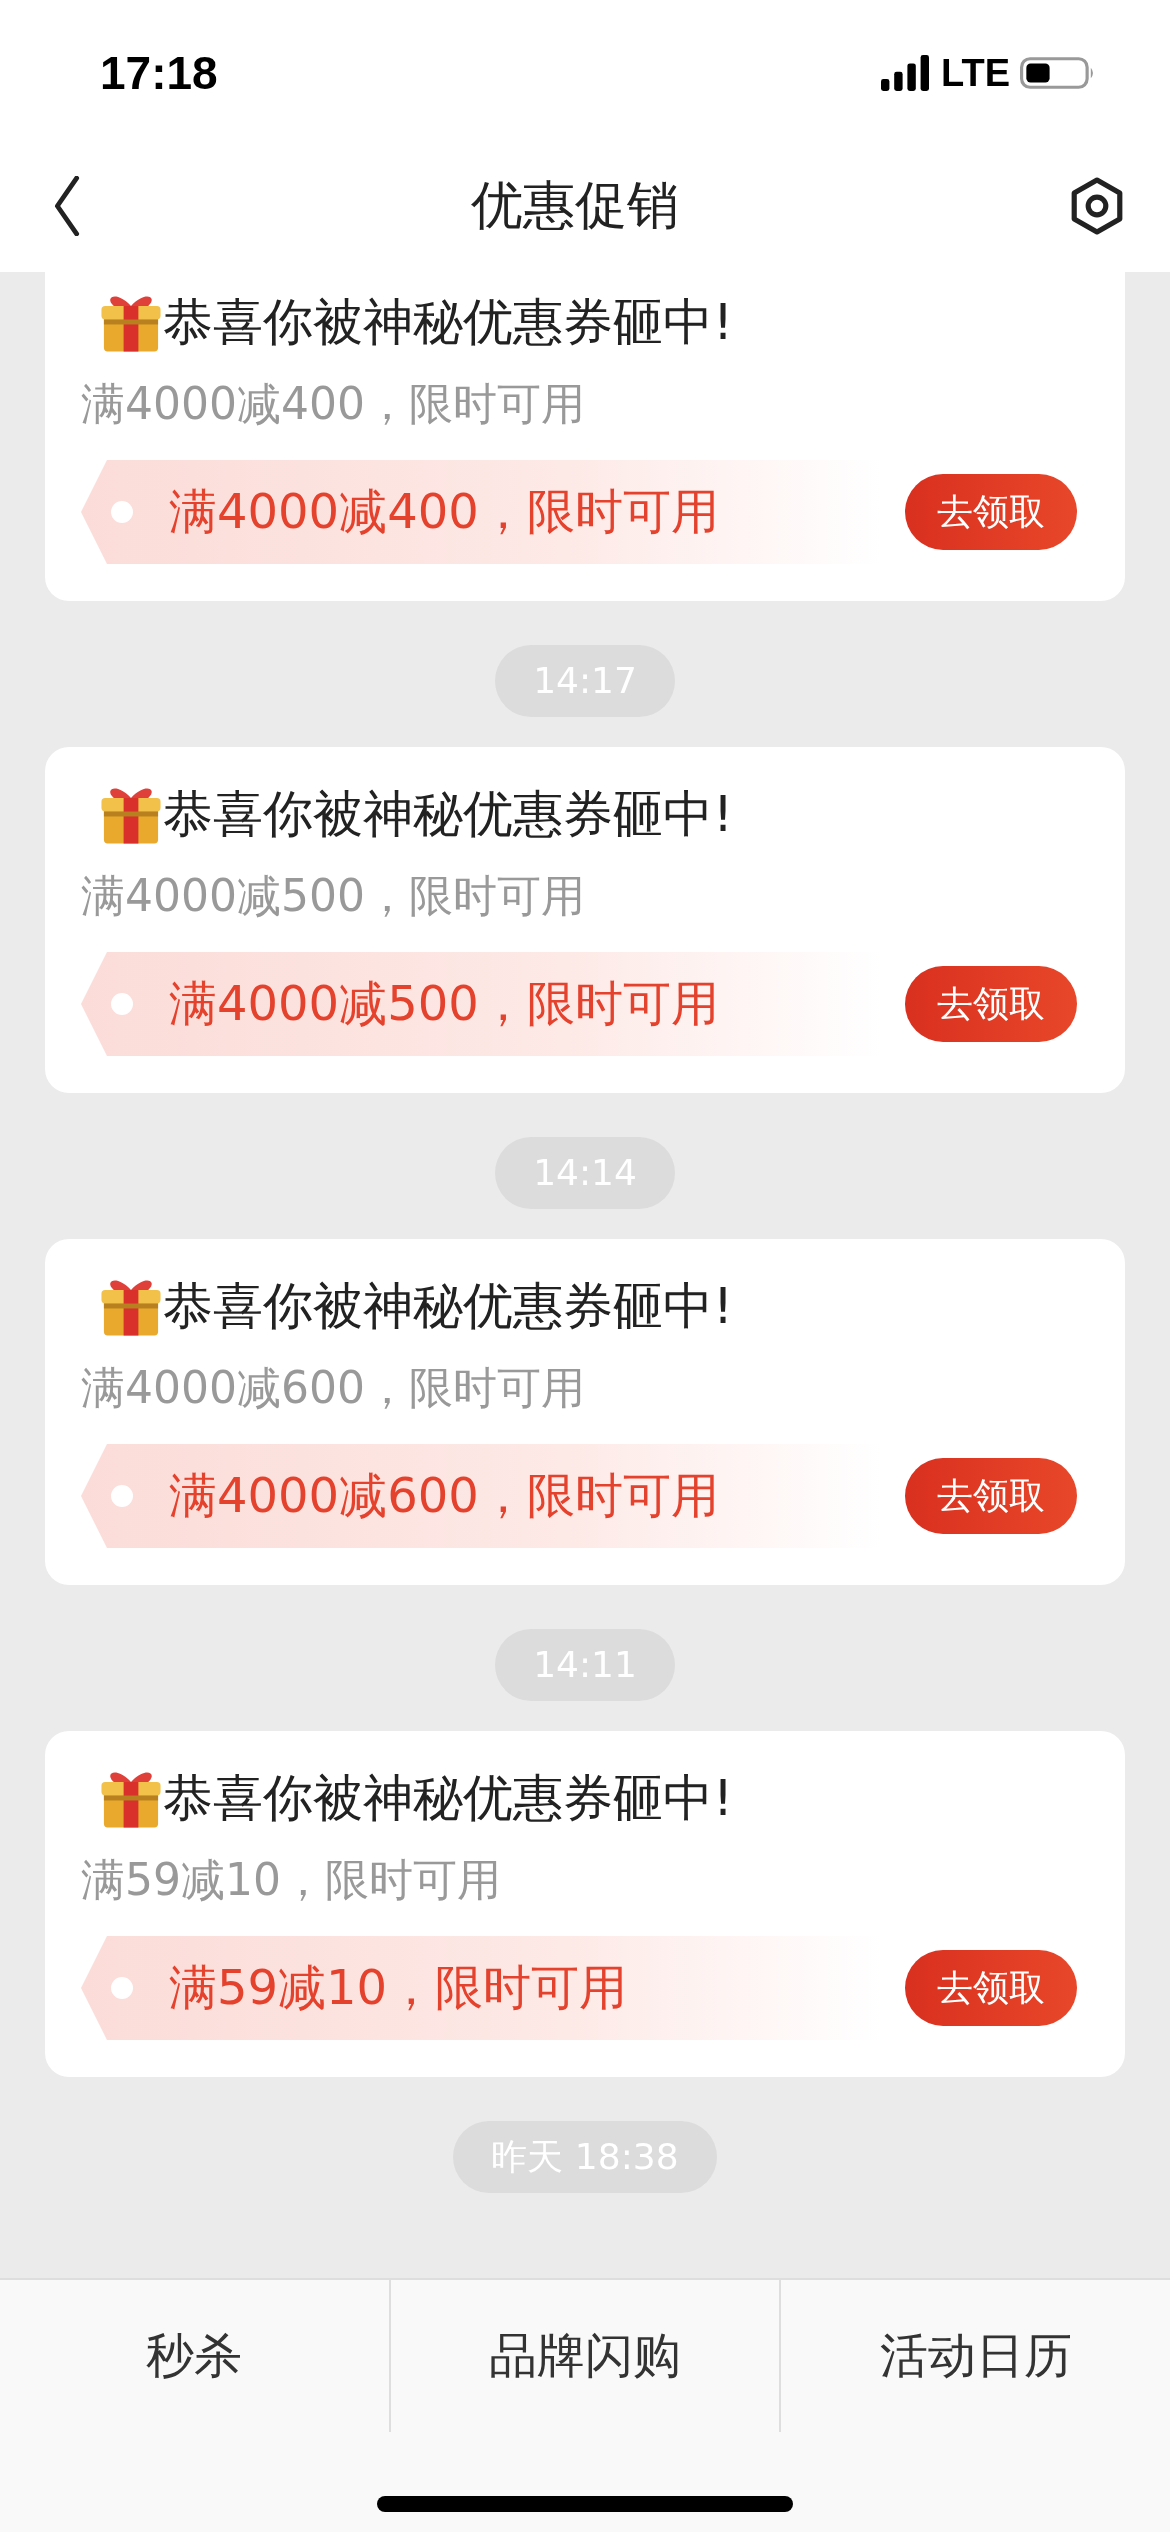 This screenshot has width=1170, height=2532. What do you see at coordinates (159, 73) in the screenshot?
I see `clock: 17:18` at bounding box center [159, 73].